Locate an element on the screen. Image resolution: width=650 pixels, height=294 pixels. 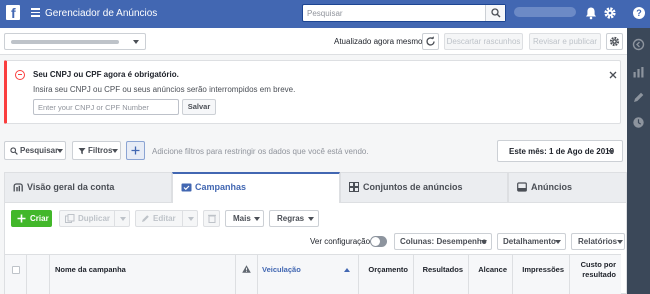
view-config-toggle is located at coordinates (378, 241).